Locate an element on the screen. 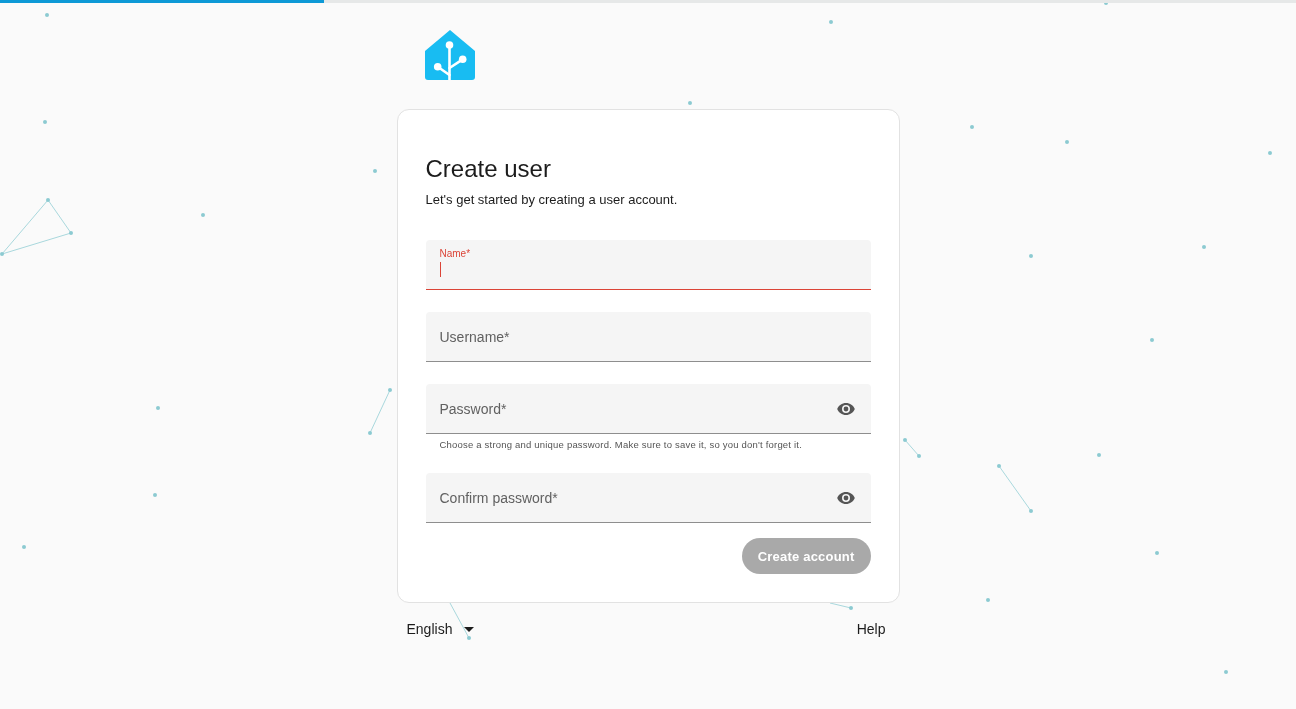 The height and width of the screenshot is (709, 1296). house-logo is located at coordinates (449, 55).